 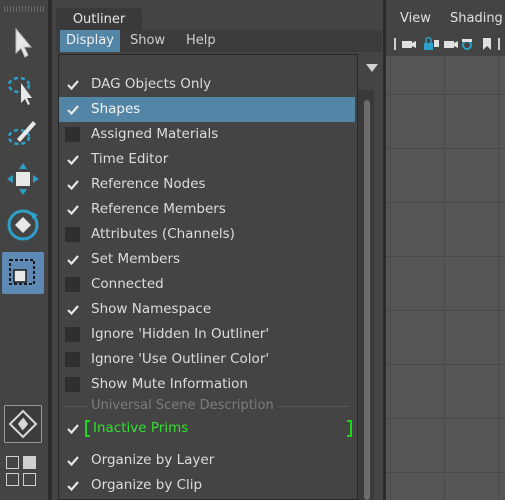 I want to click on two-pane-icon, so click(x=29, y=479).